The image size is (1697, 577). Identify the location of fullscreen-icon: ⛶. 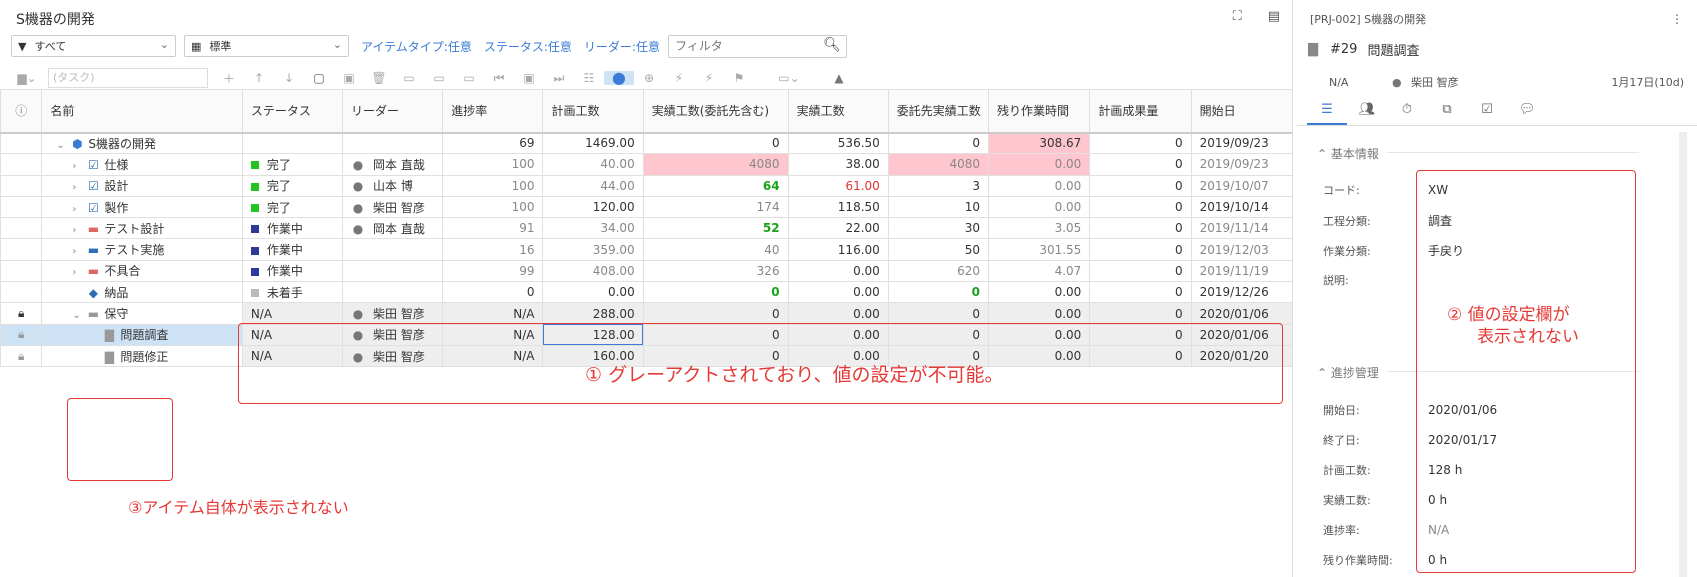
(1237, 16).